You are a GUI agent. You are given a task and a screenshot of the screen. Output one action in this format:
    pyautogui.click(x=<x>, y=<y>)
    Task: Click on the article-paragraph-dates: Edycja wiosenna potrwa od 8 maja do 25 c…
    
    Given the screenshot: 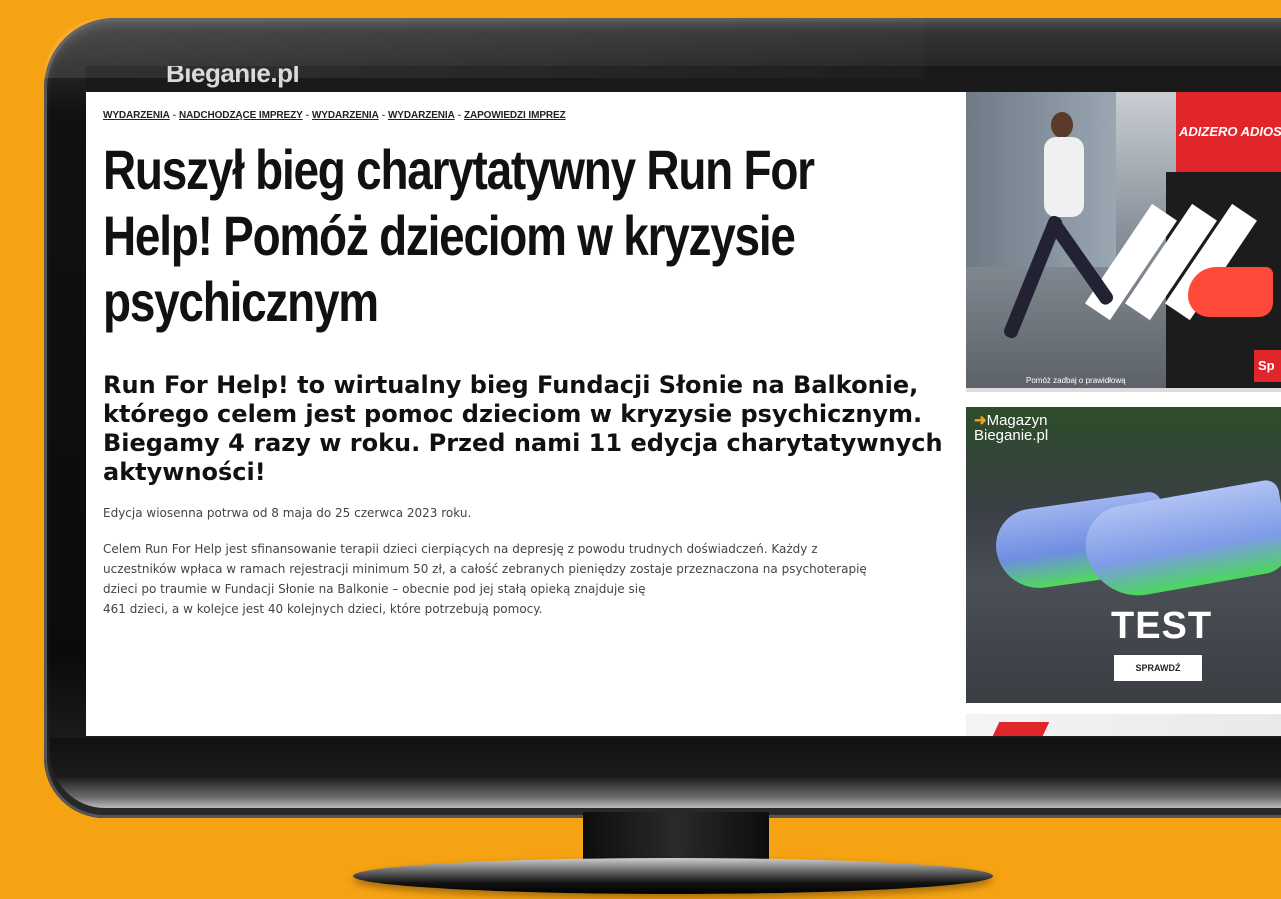 What is the action you would take?
    pyautogui.click(x=287, y=513)
    